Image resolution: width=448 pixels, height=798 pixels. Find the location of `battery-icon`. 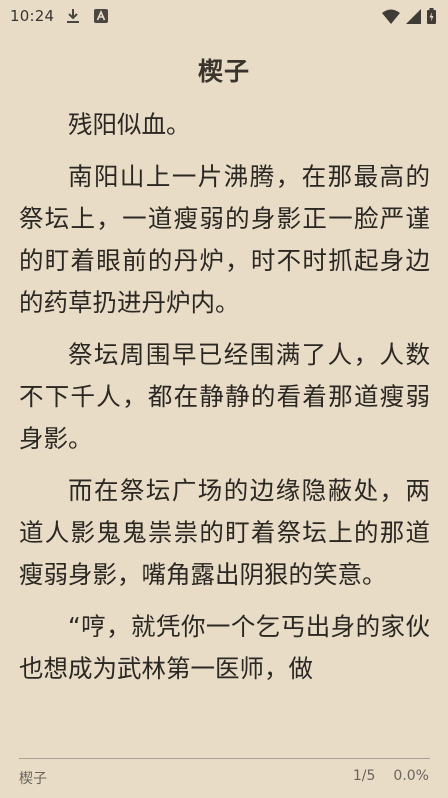

battery-icon is located at coordinates (431, 16).